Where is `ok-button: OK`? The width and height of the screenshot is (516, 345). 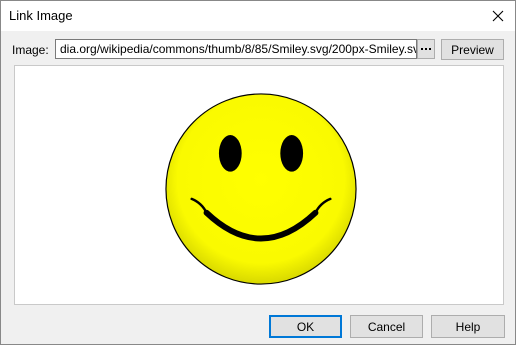 ok-button: OK is located at coordinates (305, 326).